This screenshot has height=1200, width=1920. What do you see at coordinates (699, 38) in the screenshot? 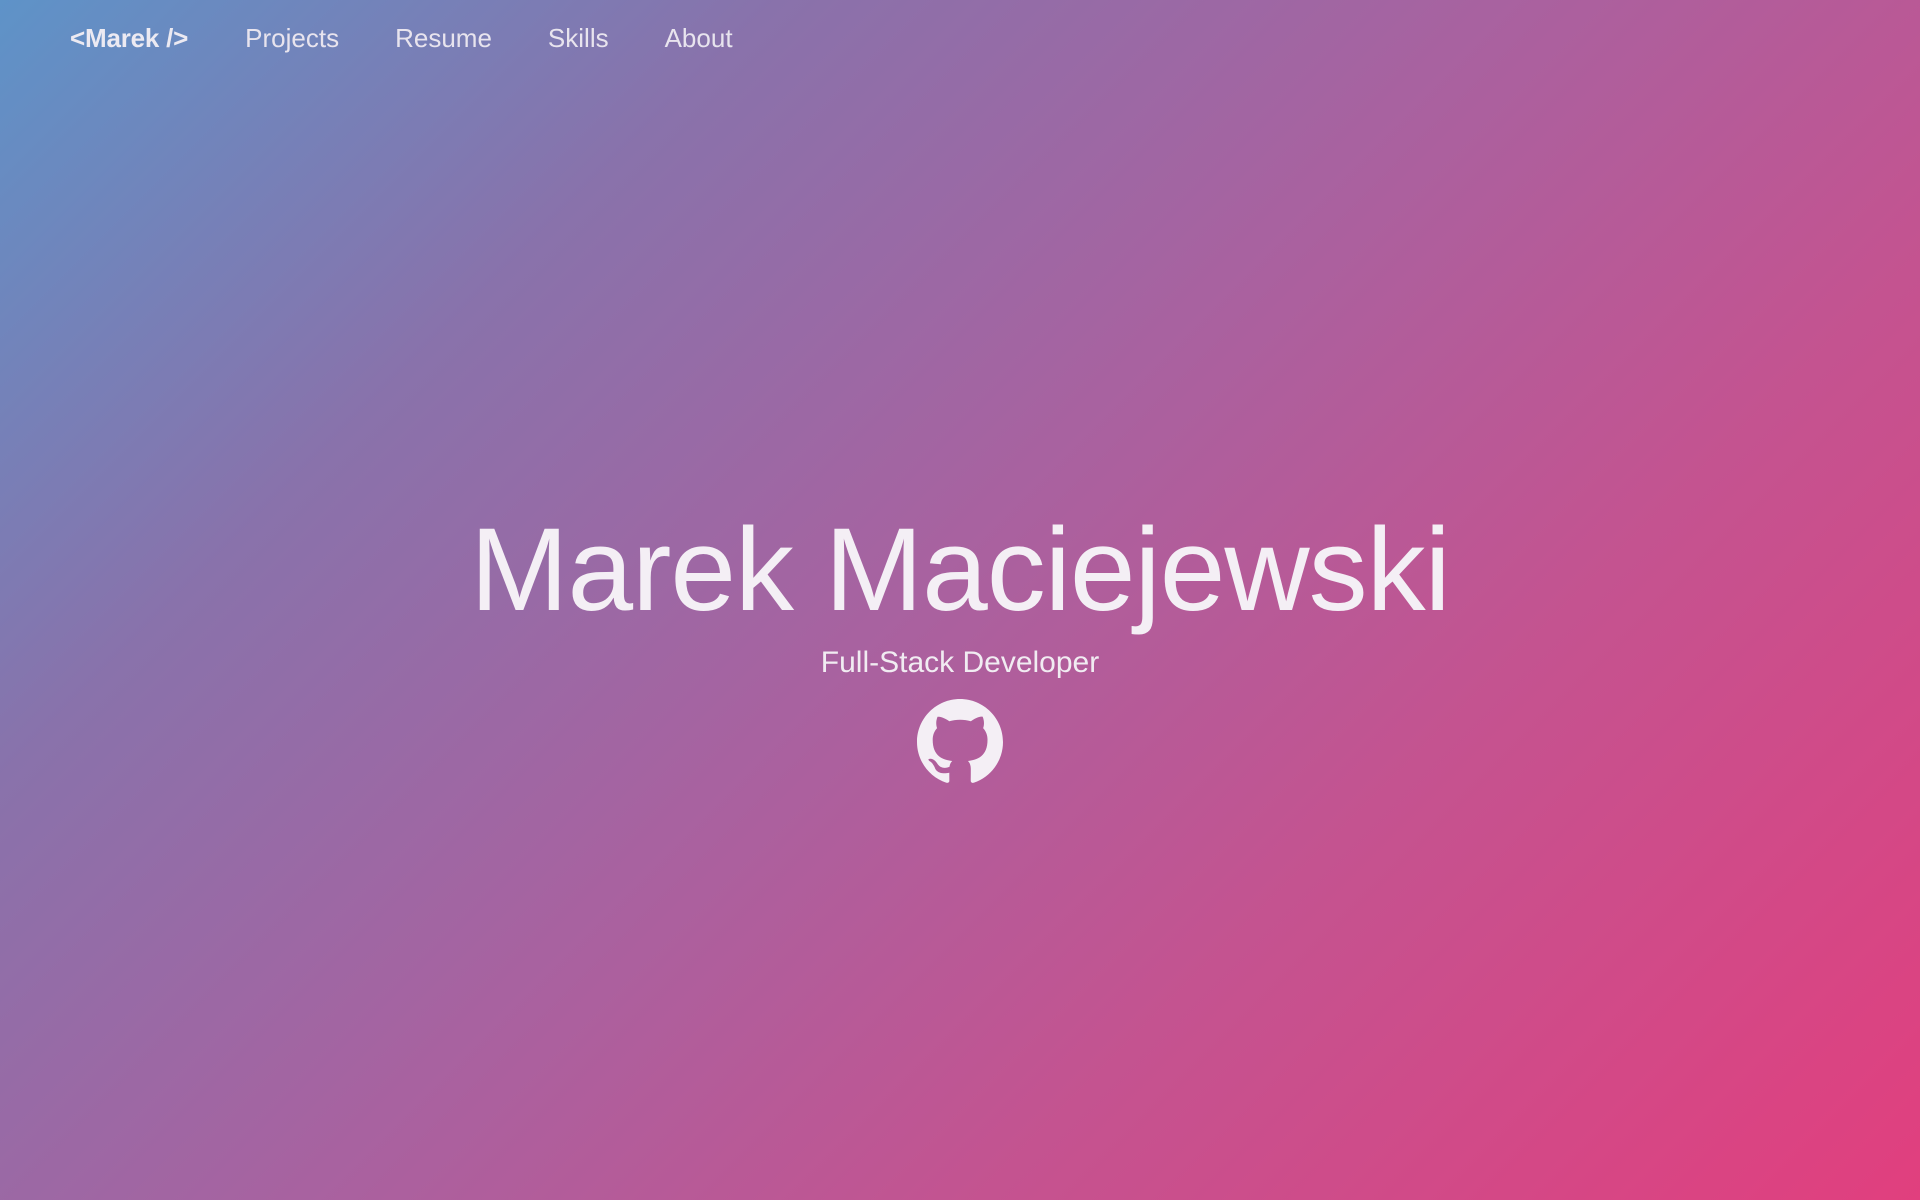
I see `nav-link-about: About` at bounding box center [699, 38].